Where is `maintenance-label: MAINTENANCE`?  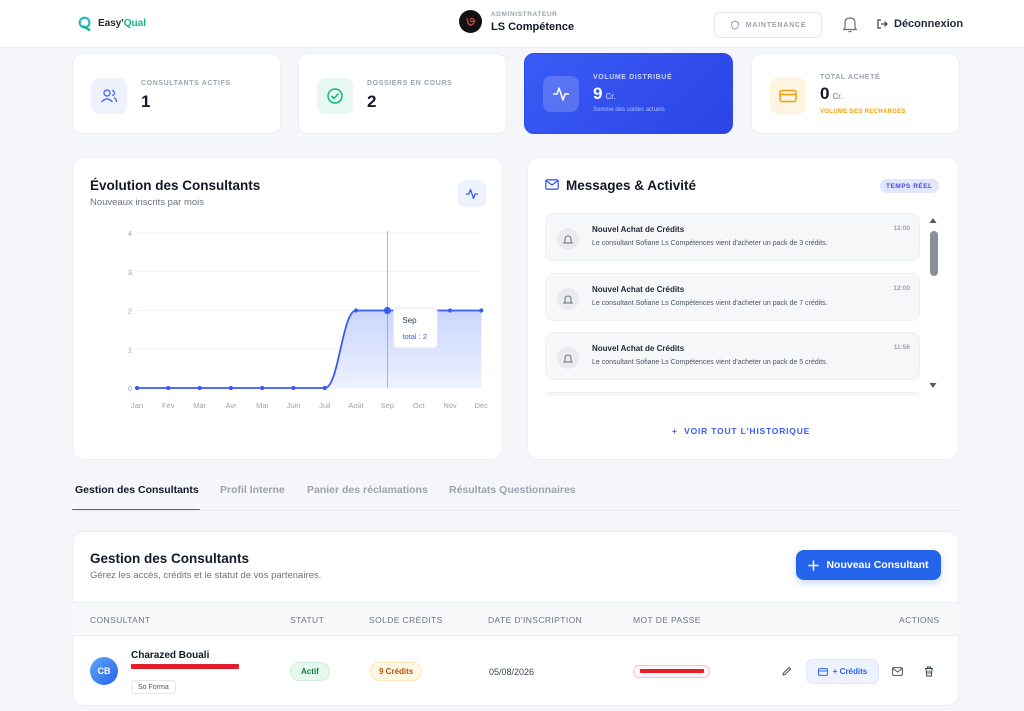
maintenance-label: MAINTENANCE is located at coordinates (776, 25).